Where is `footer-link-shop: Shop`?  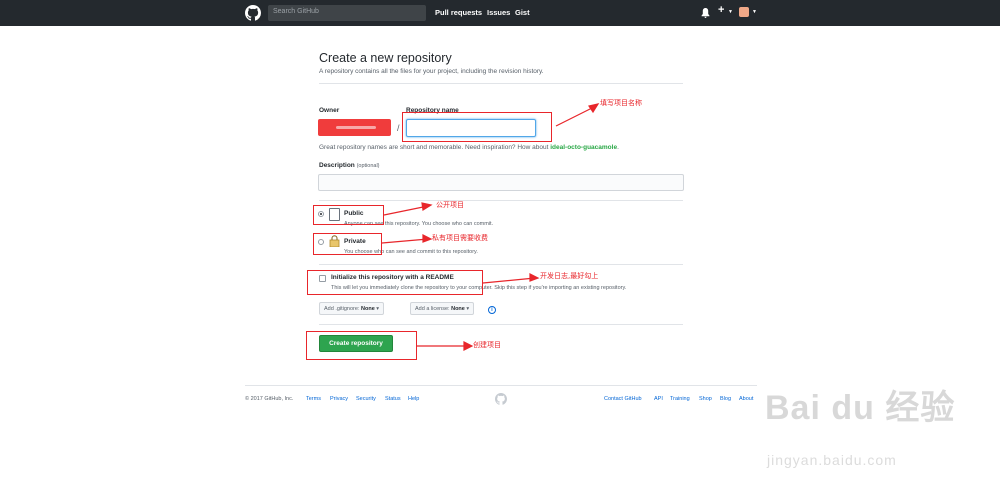
footer-link-shop: Shop is located at coordinates (705, 399).